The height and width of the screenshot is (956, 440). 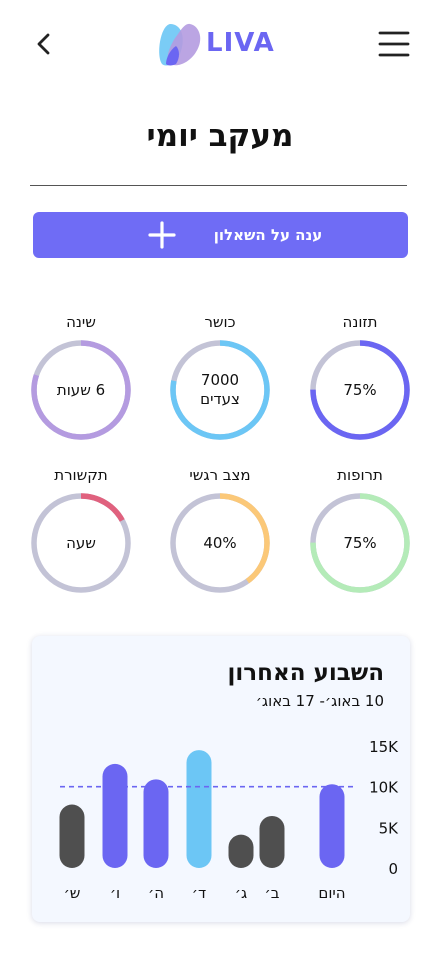 What do you see at coordinates (360, 322) in the screenshot?
I see `metric-label: תזונה` at bounding box center [360, 322].